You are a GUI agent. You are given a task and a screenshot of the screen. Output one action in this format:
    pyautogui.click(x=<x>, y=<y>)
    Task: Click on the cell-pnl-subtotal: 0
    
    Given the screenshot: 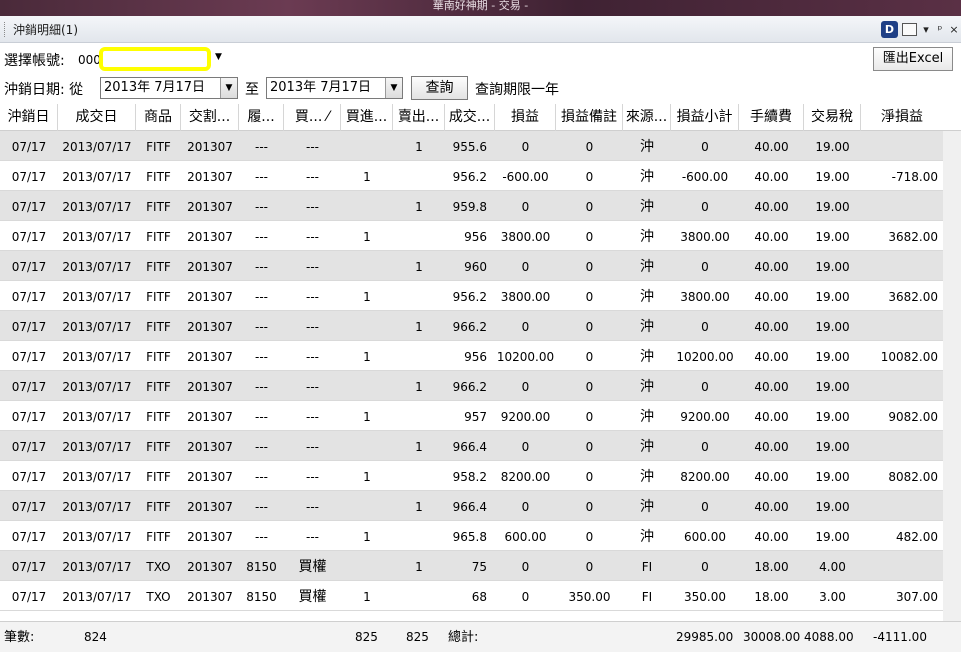 What is the action you would take?
    pyautogui.click(x=705, y=267)
    